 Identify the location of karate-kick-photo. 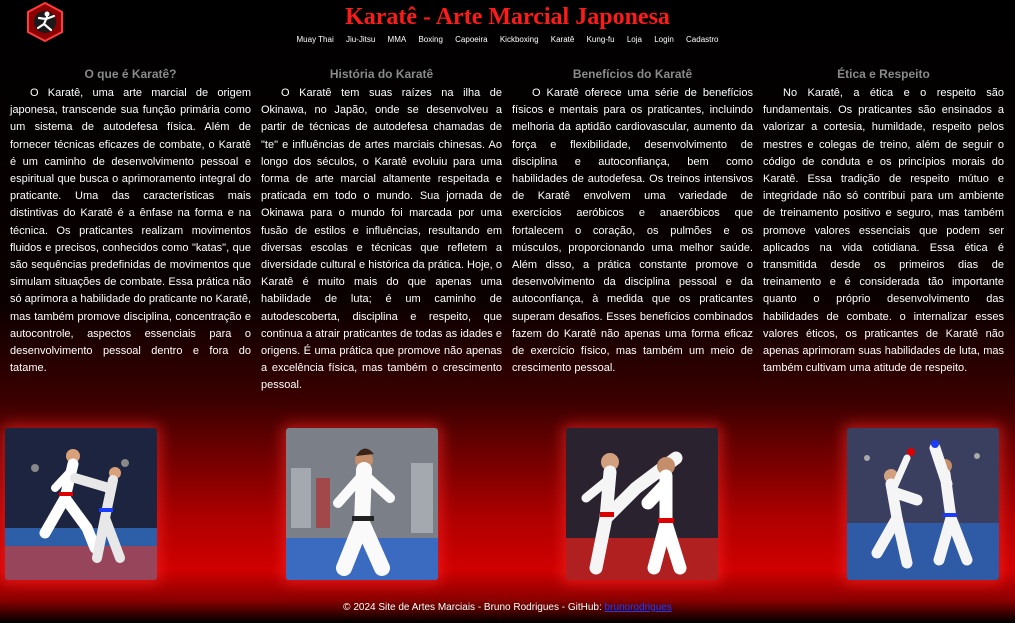
(81, 504).